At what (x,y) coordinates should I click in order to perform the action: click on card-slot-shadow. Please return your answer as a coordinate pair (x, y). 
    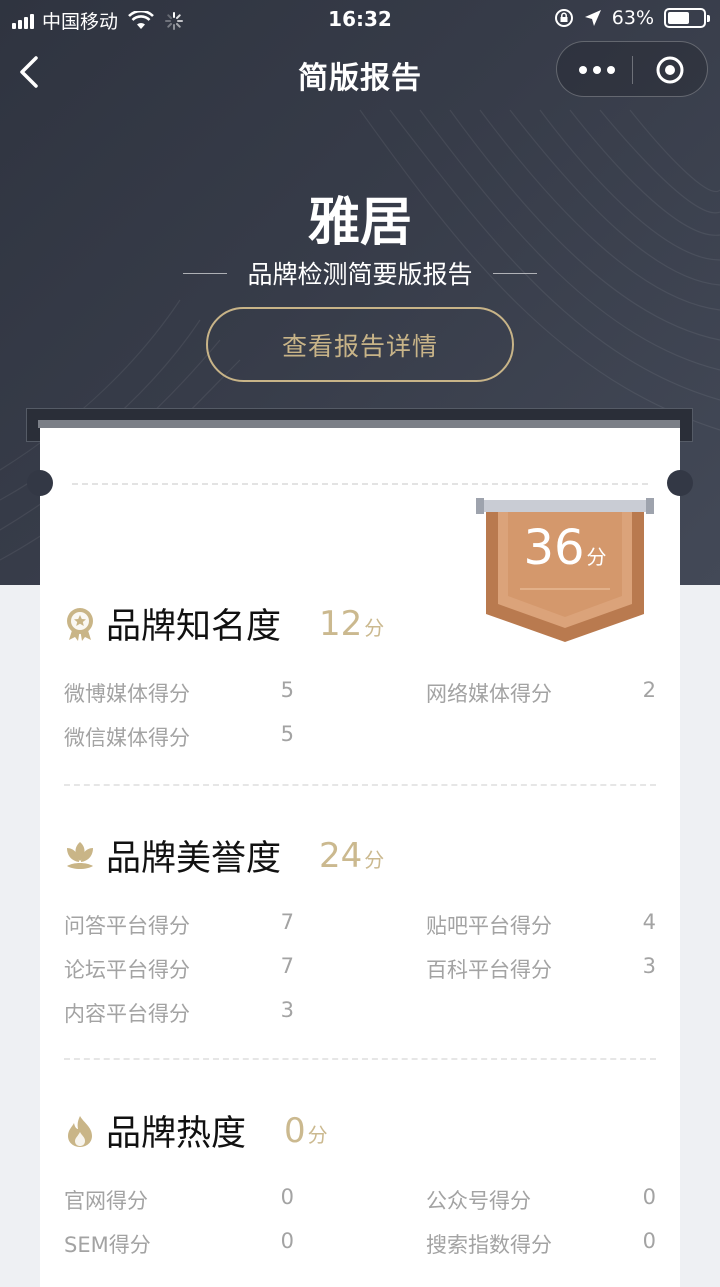
    Looking at the image, I should click on (359, 424).